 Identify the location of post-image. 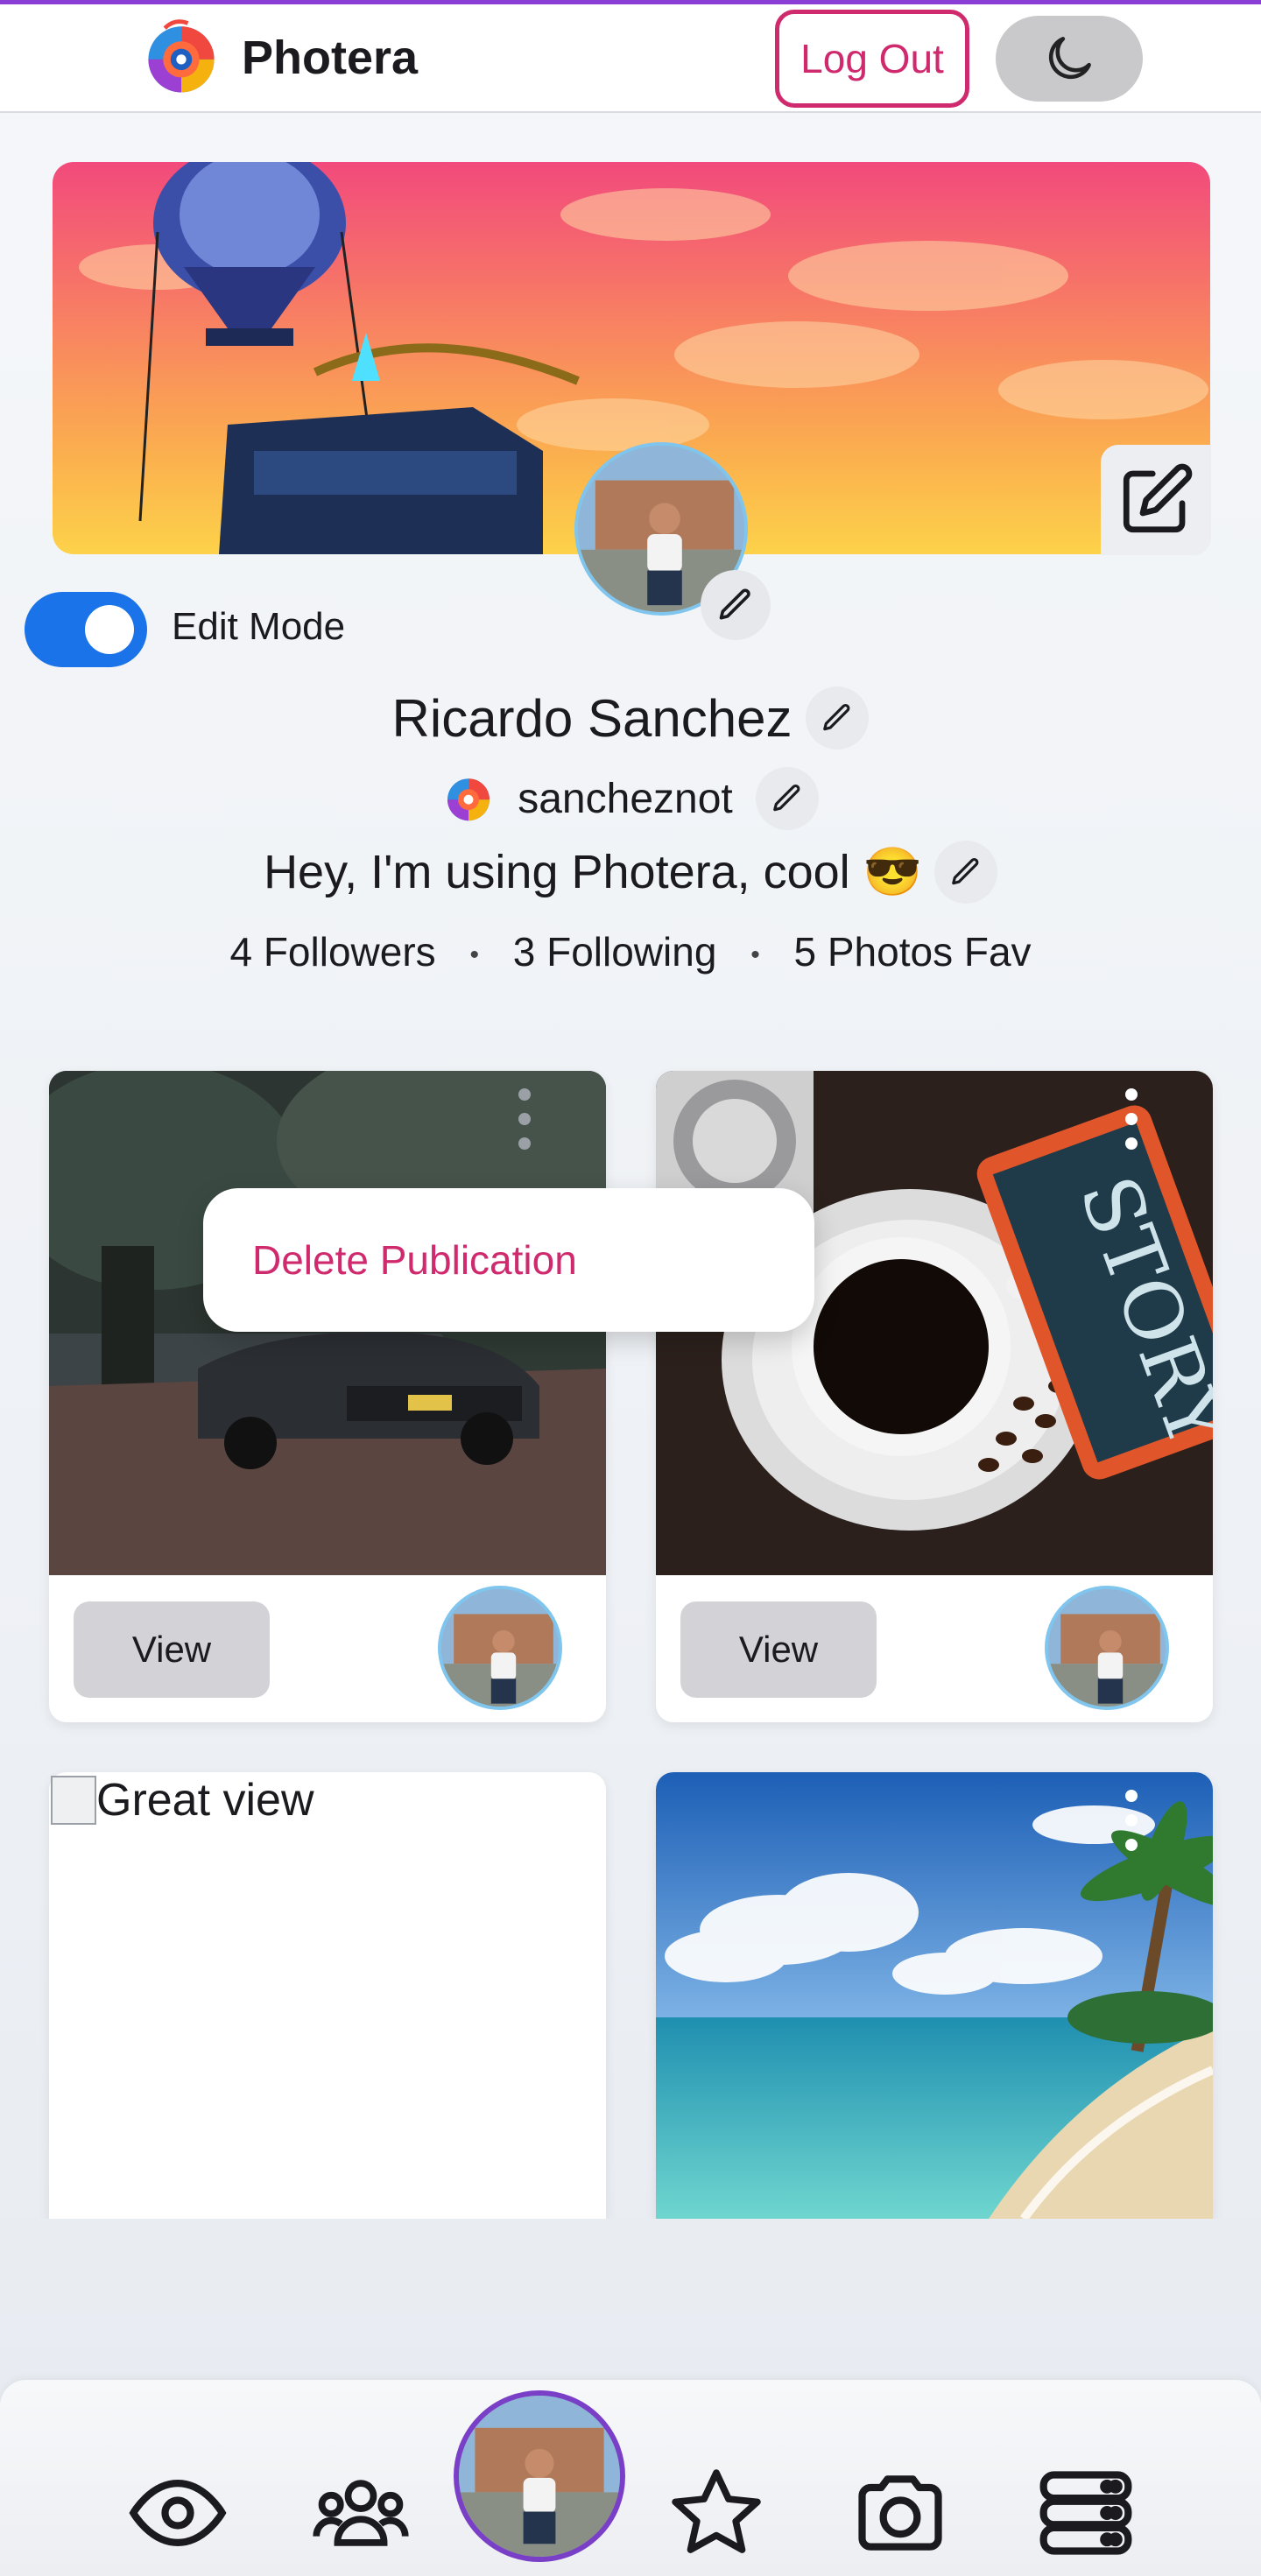
(934, 1995).